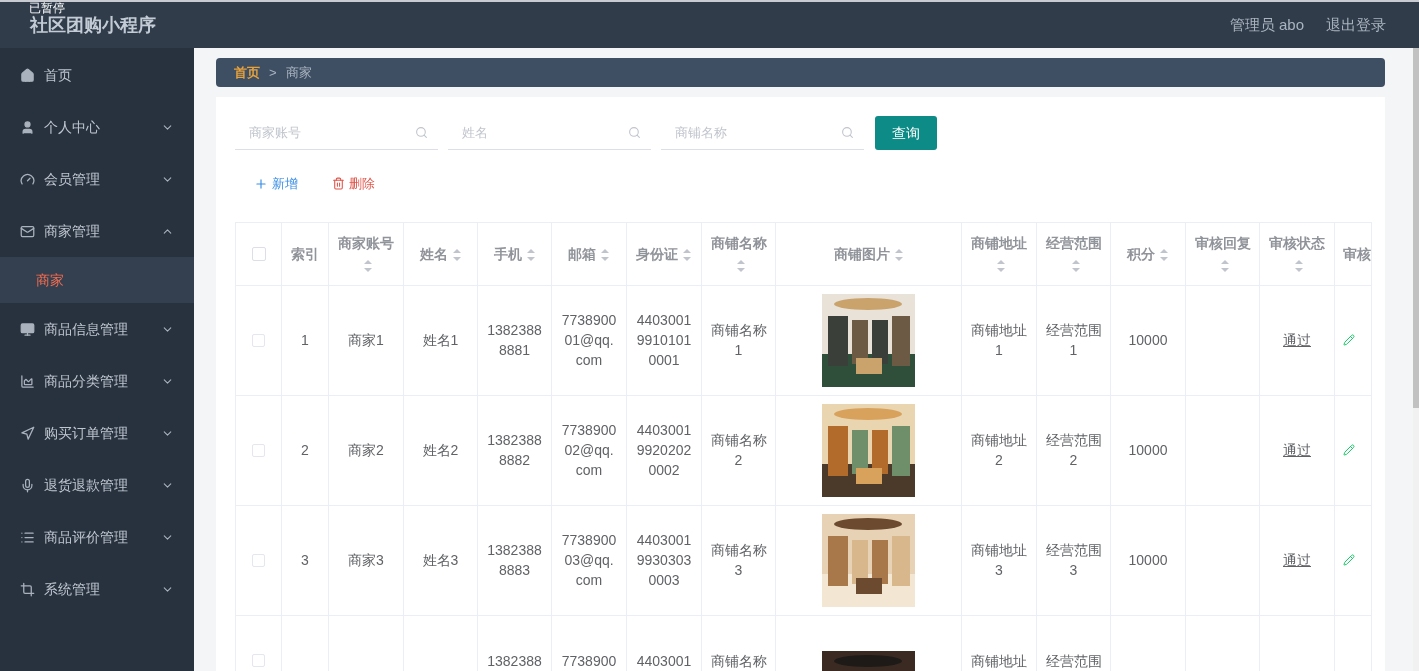 This screenshot has height=671, width=1419. What do you see at coordinates (664, 661) in the screenshot?
I see `table-cell-text: 4403001` at bounding box center [664, 661].